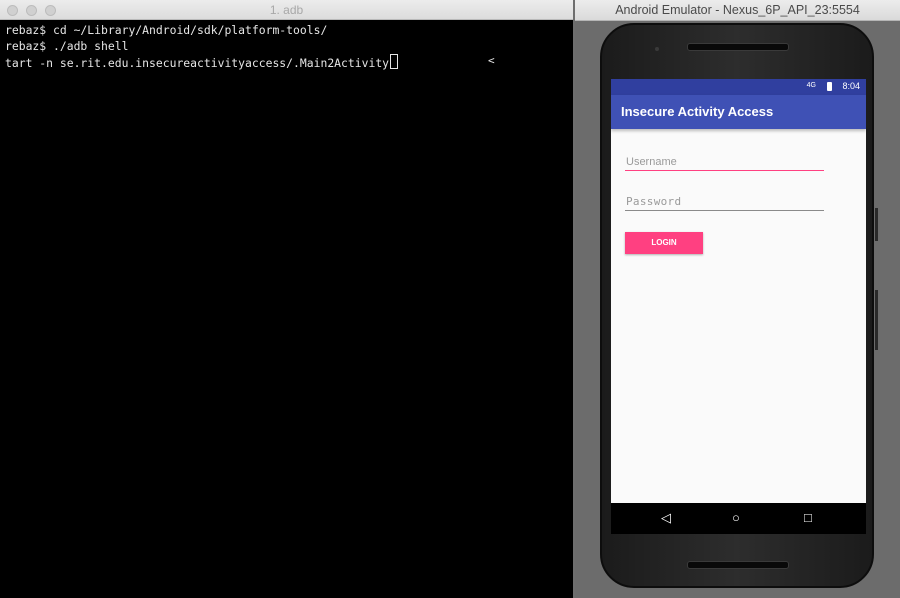 The image size is (900, 598). I want to click on username-field: Username, so click(724, 161).